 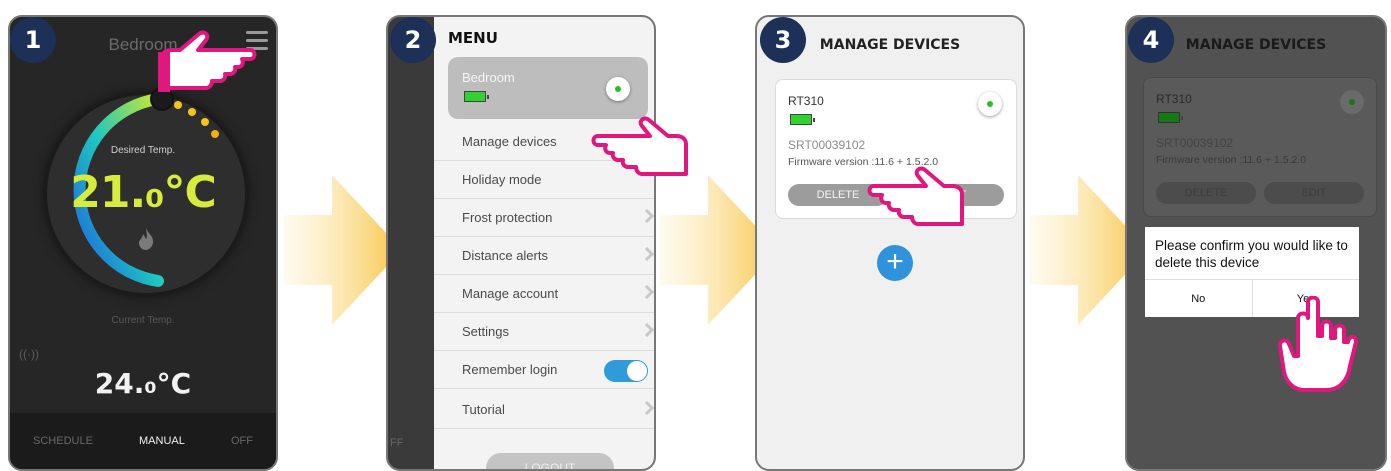 I want to click on menu-item-settings: Settings, so click(x=544, y=332).